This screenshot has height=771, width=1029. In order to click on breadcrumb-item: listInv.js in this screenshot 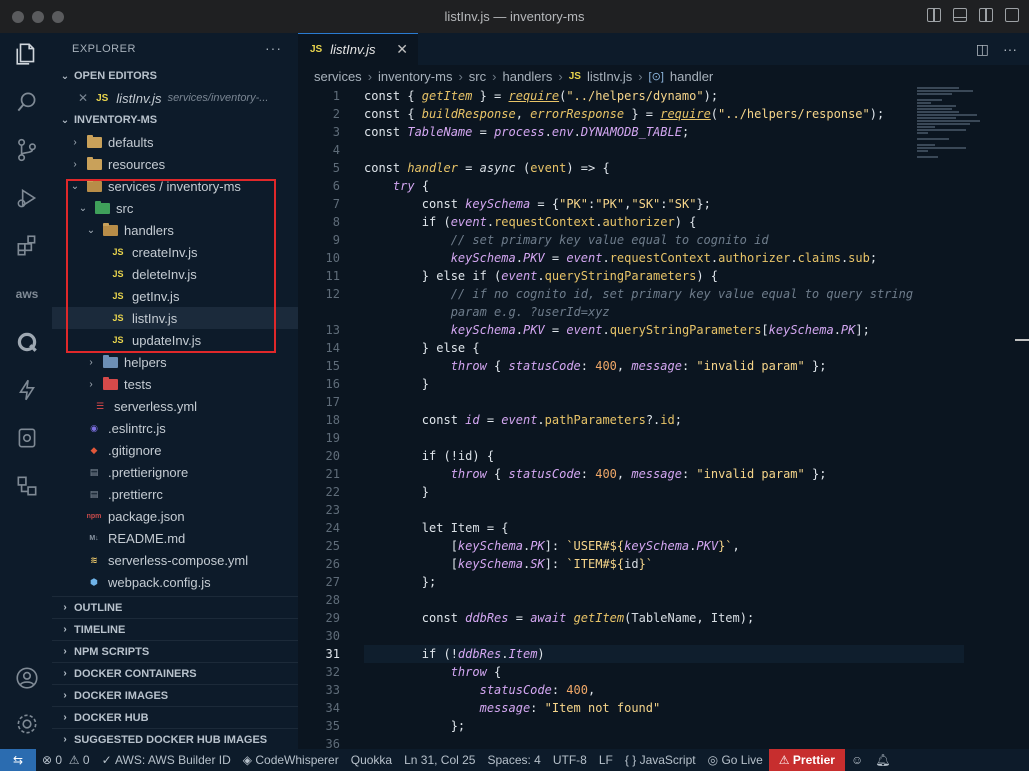, I will do `click(609, 76)`.